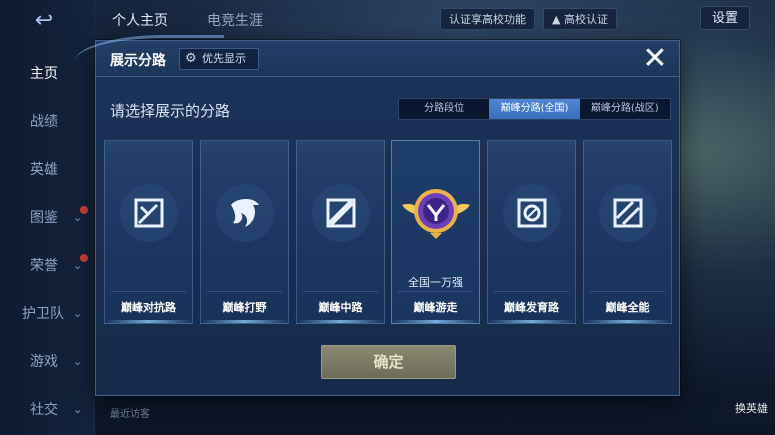 The image size is (775, 435). I want to click on sidebar-item-guard: 护卫队 ⌄, so click(47, 314).